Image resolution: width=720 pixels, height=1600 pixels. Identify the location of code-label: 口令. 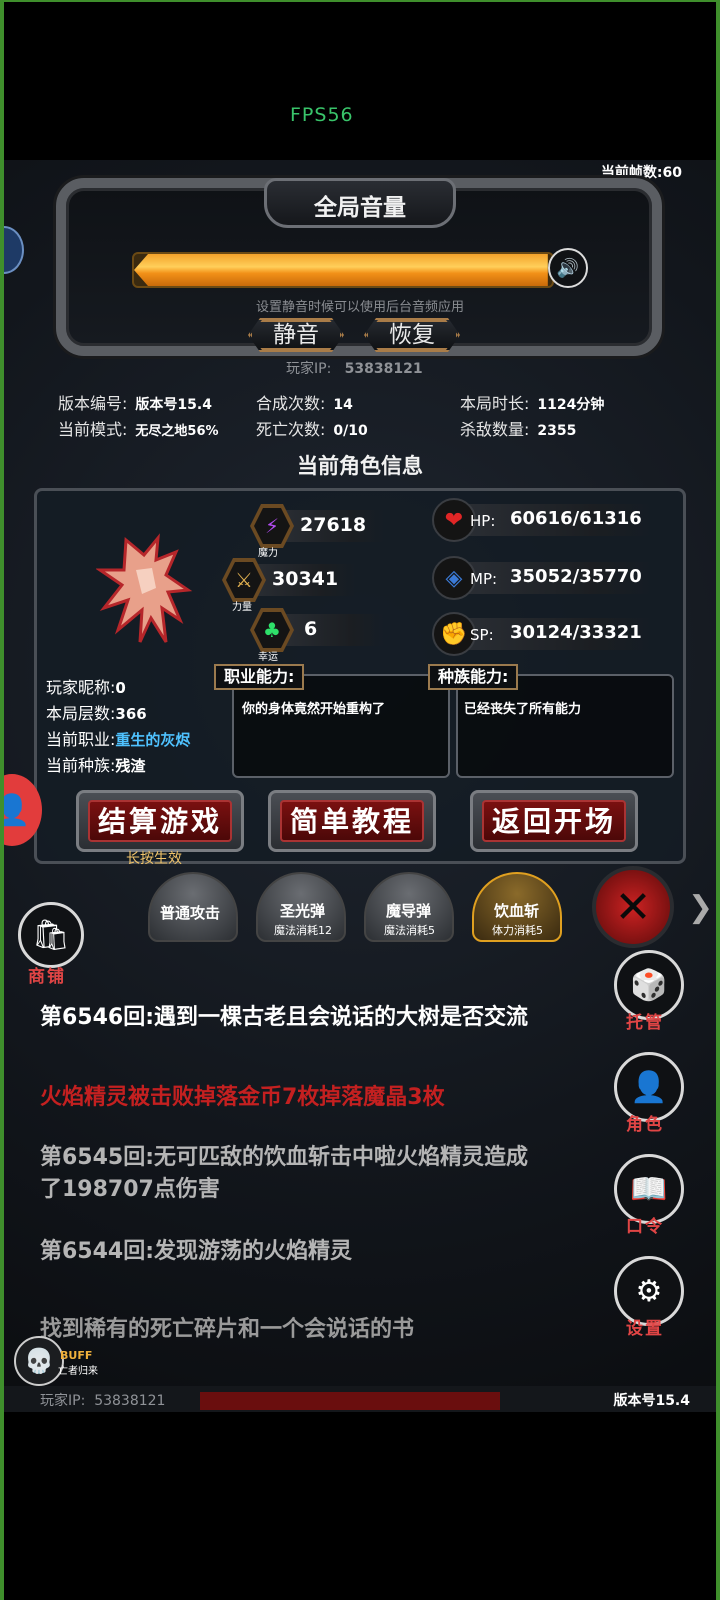
(645, 1227).